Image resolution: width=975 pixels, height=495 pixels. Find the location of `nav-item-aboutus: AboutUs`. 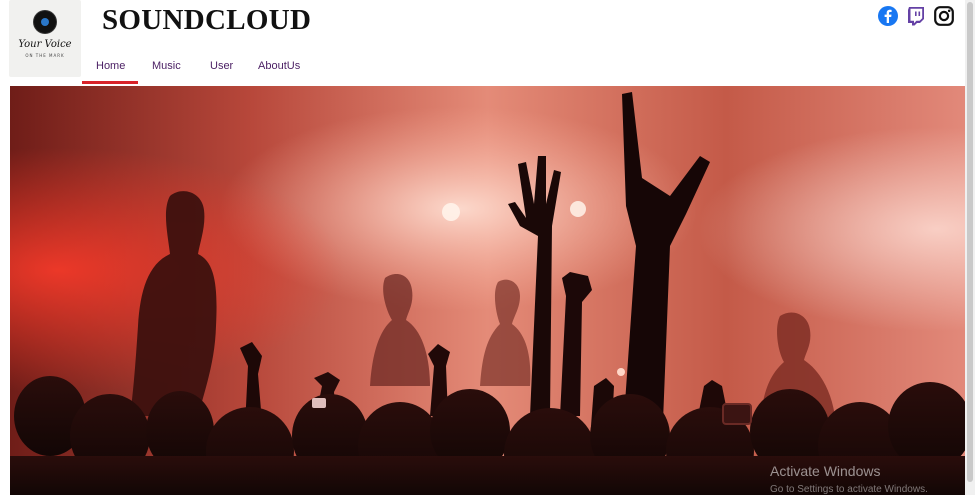

nav-item-aboutus: AboutUs is located at coordinates (279, 69).